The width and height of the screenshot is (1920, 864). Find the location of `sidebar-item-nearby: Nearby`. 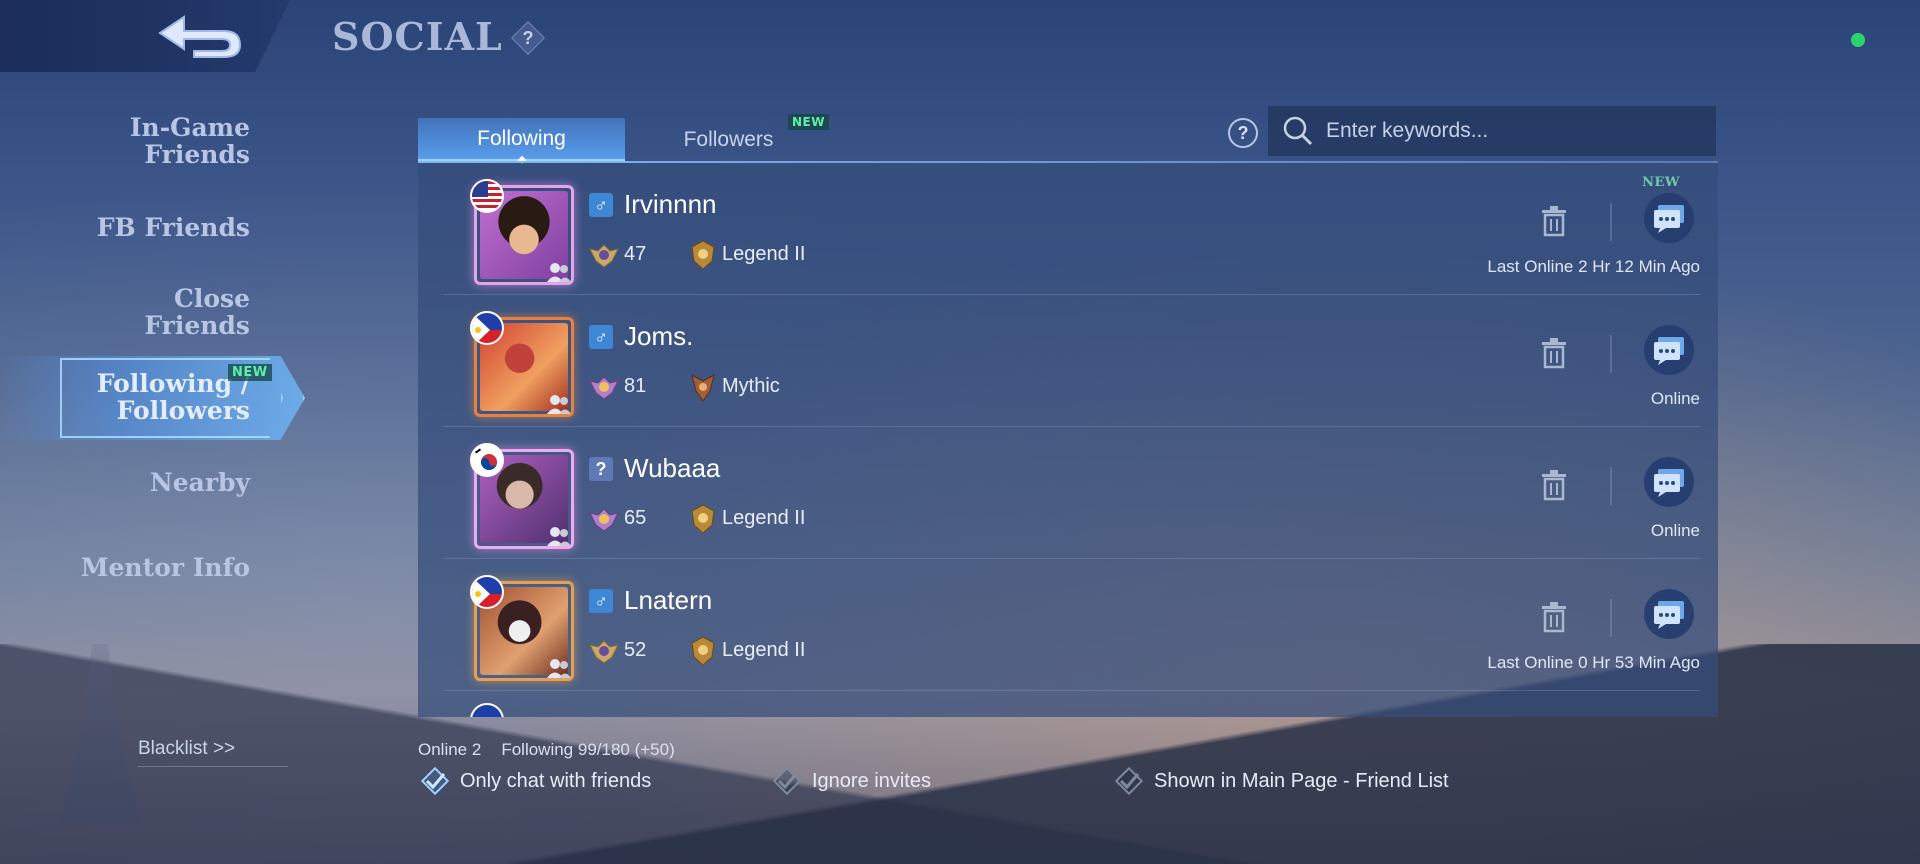

sidebar-item-nearby: Nearby is located at coordinates (200, 482).